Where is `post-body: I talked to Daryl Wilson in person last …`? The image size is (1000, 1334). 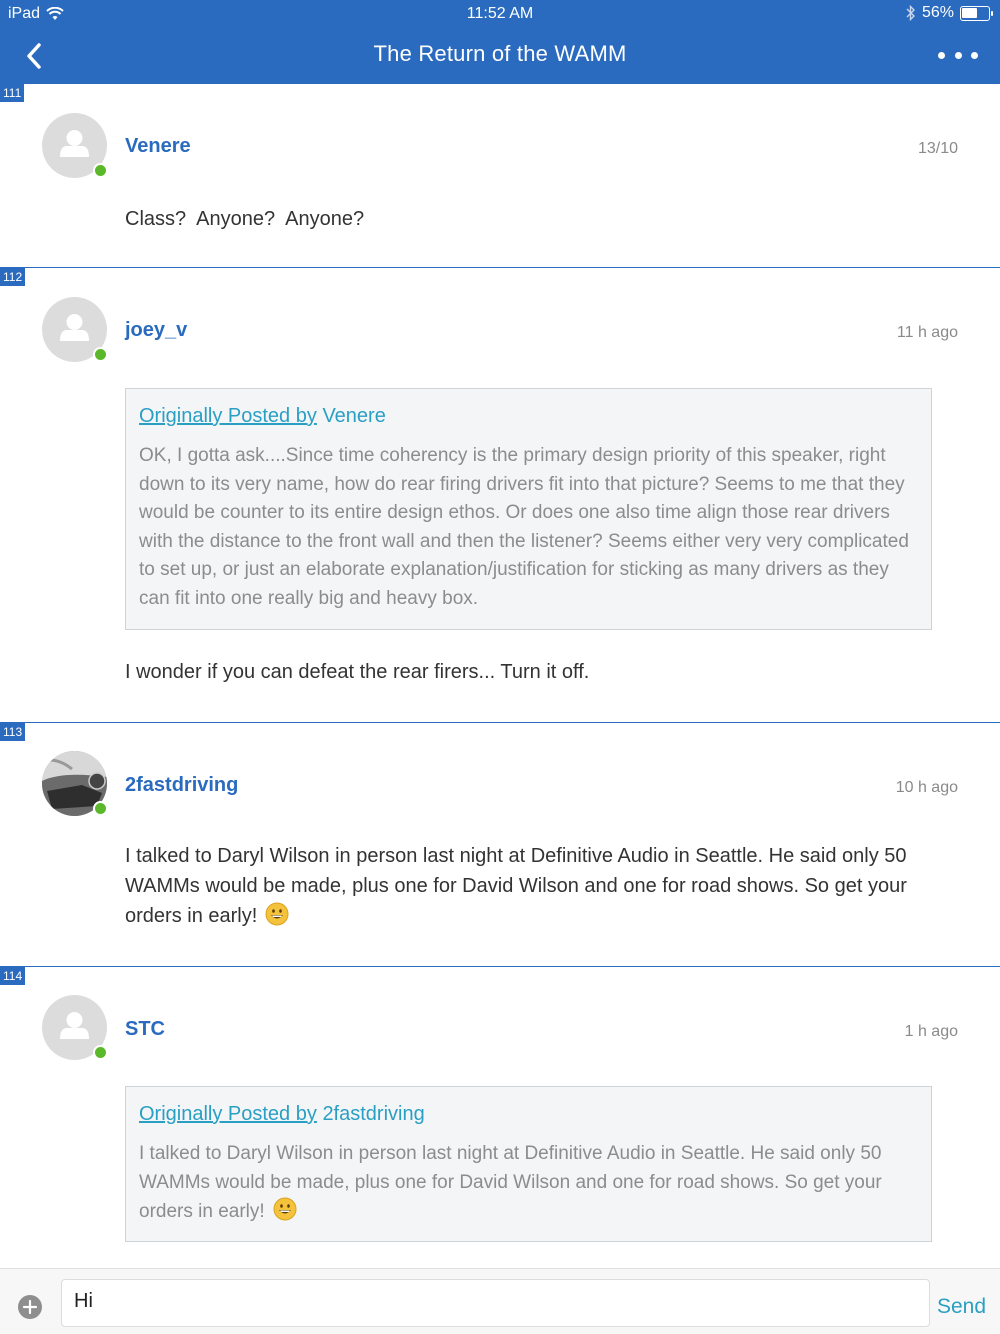 post-body: I talked to Daryl Wilson in person last … is located at coordinates (540, 886).